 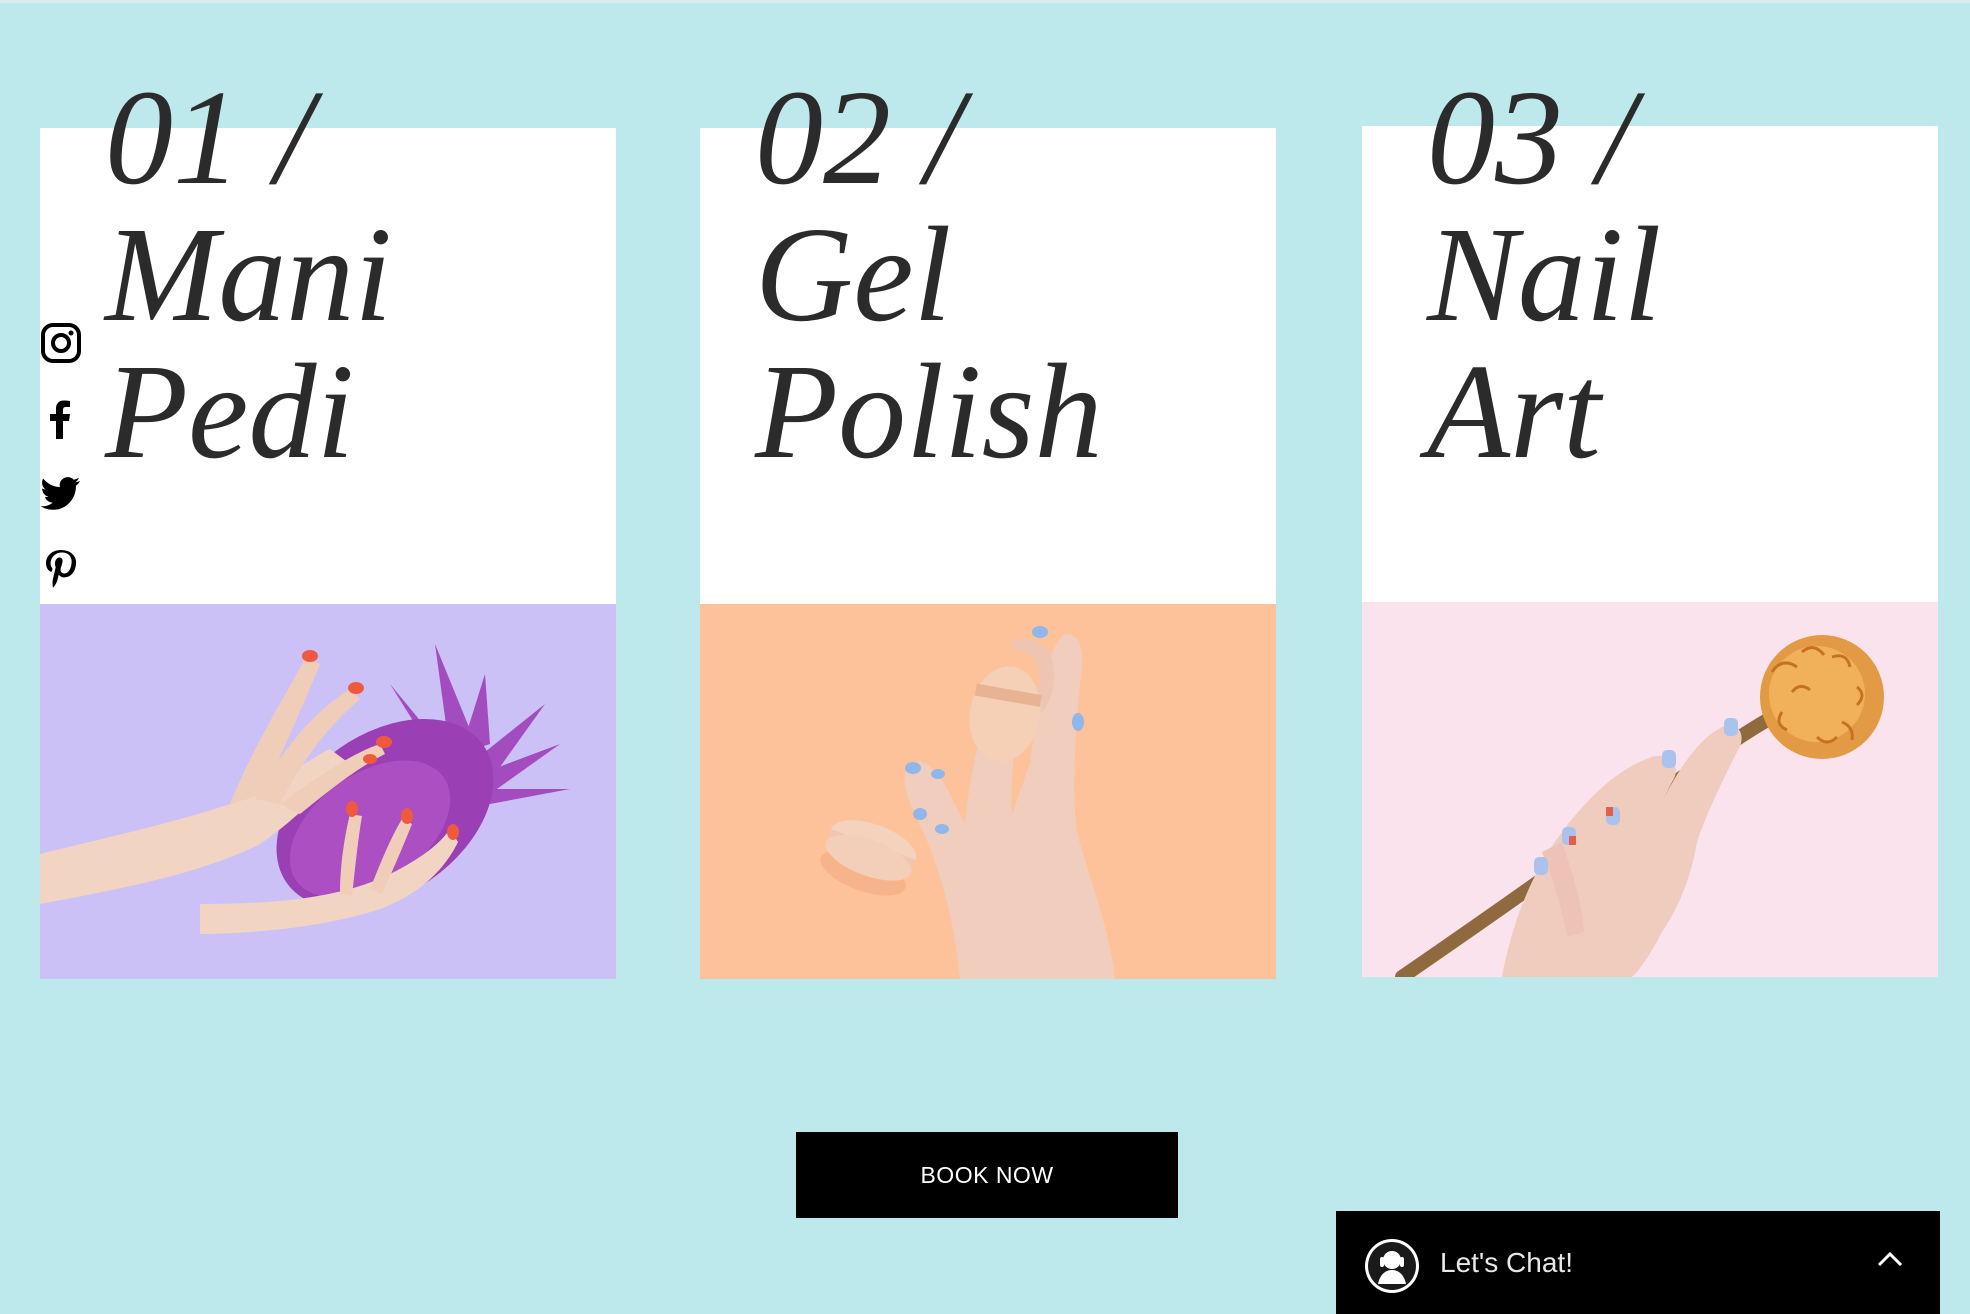 I want to click on facebook-icon, so click(x=61, y=418).